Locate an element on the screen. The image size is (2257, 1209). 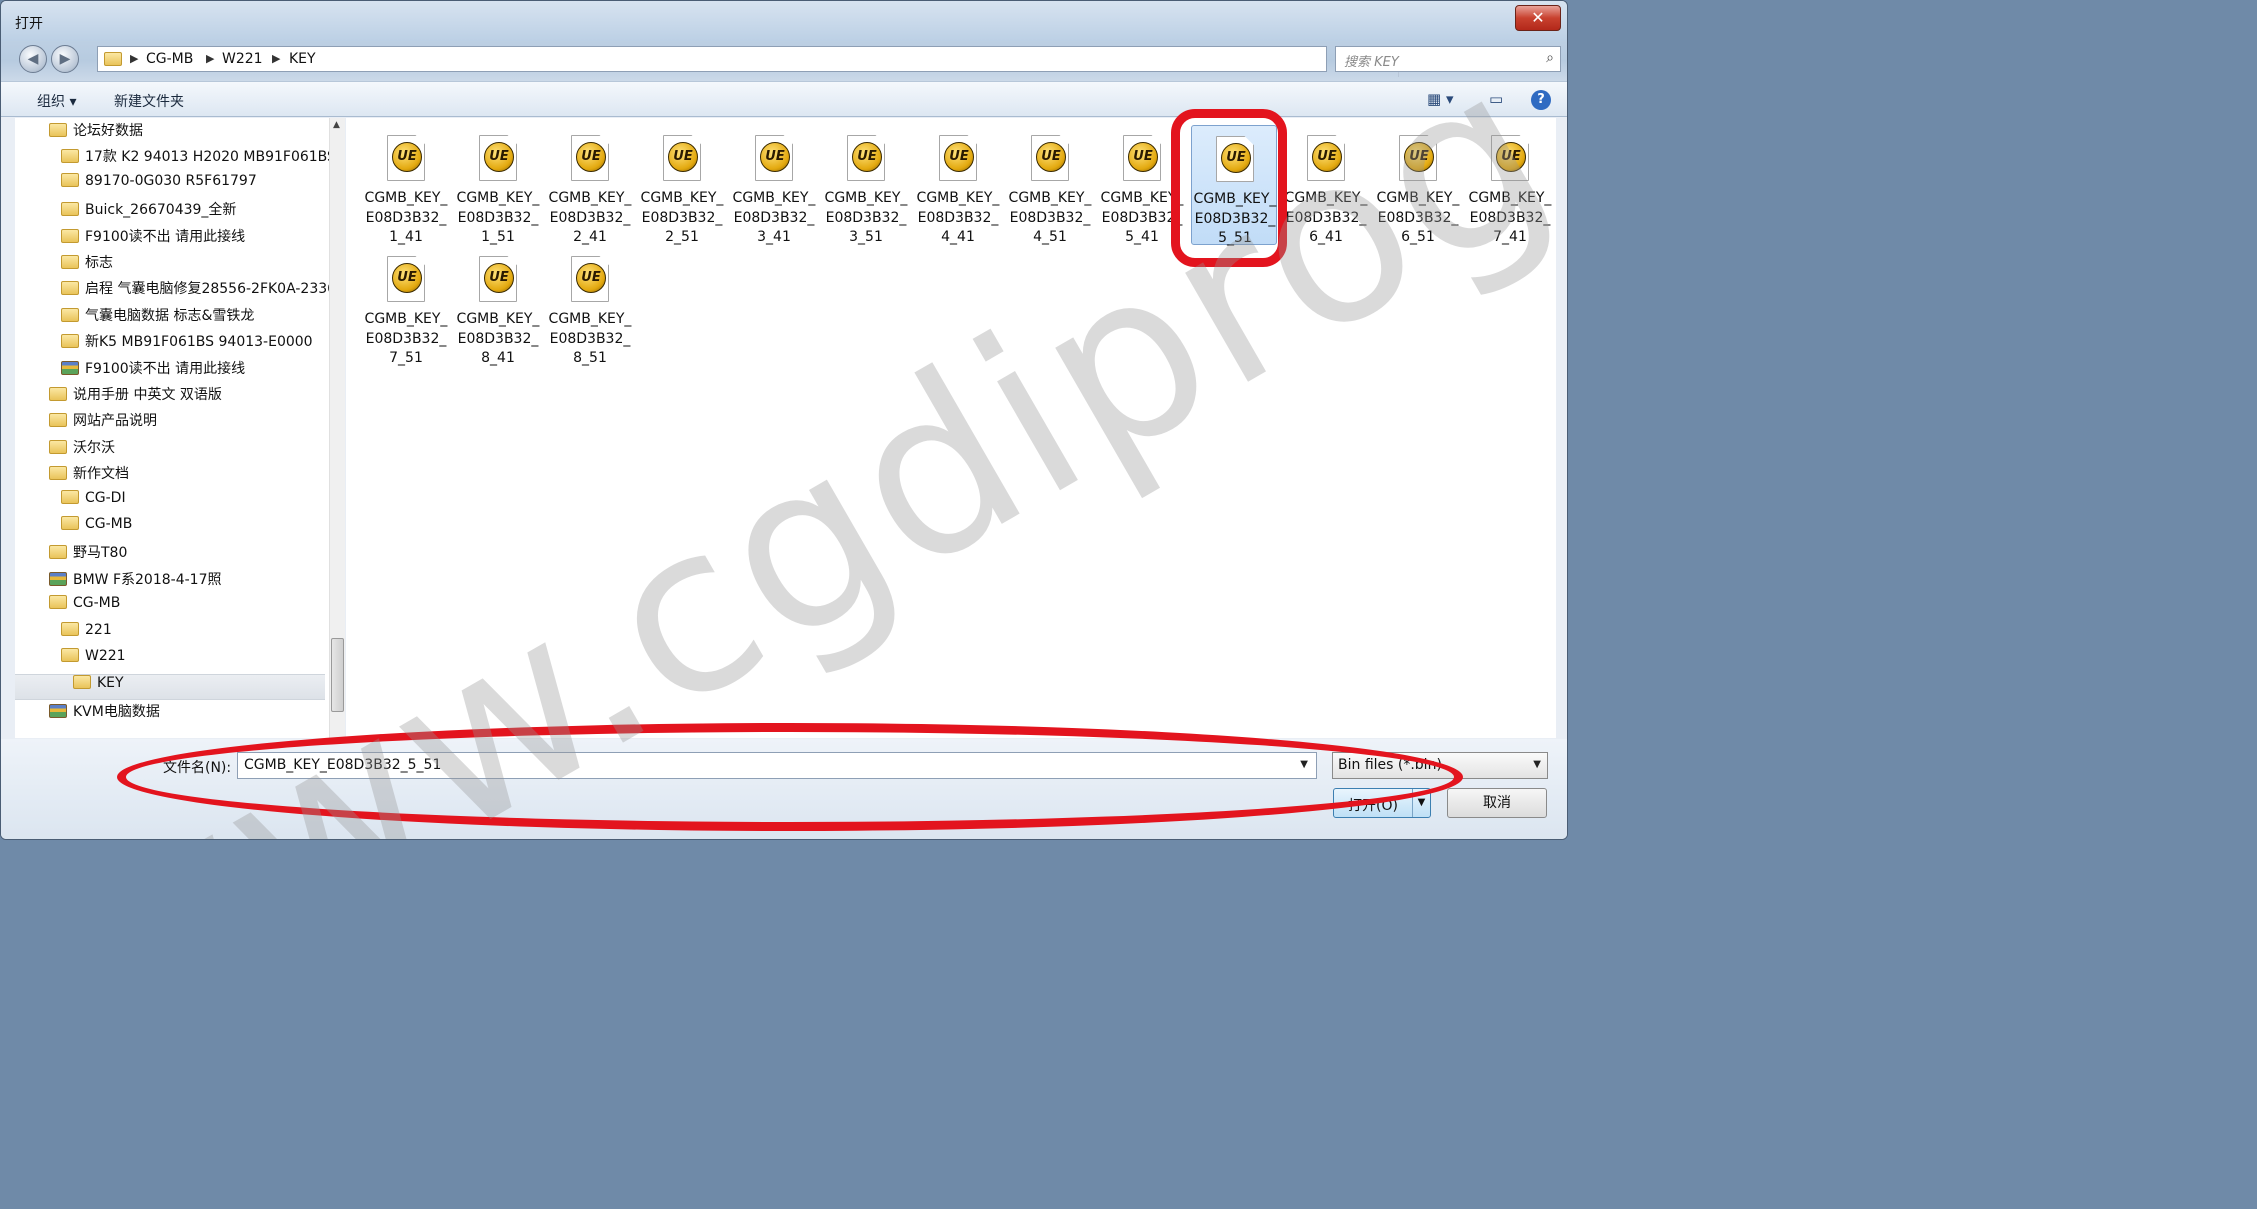
organize-button: 组织 ▾ is located at coordinates (56, 101).